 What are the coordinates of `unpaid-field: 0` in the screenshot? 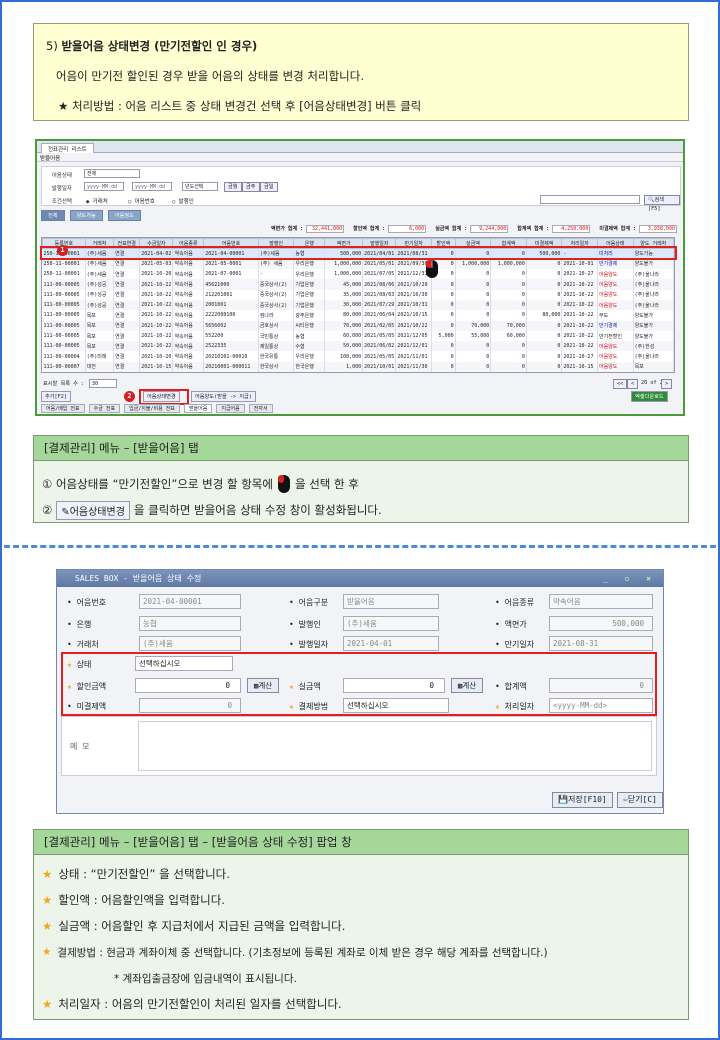 It's located at (190, 705).